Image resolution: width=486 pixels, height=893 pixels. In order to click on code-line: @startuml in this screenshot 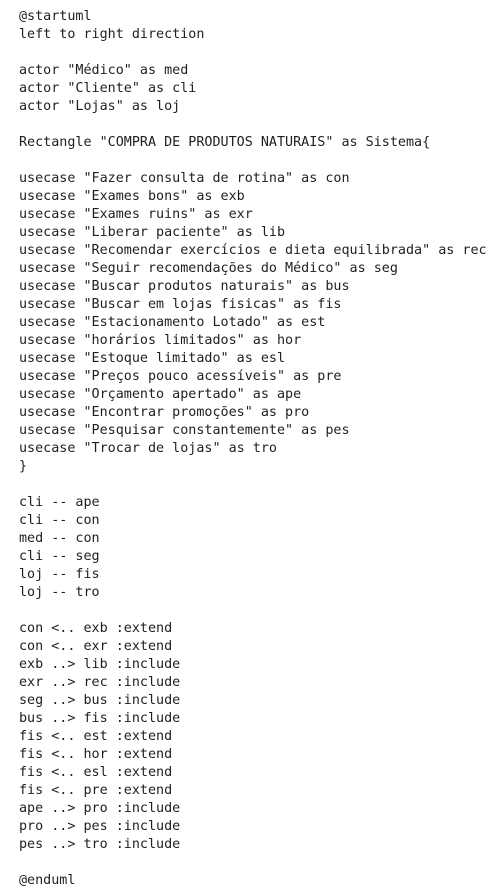, I will do `click(55, 16)`.